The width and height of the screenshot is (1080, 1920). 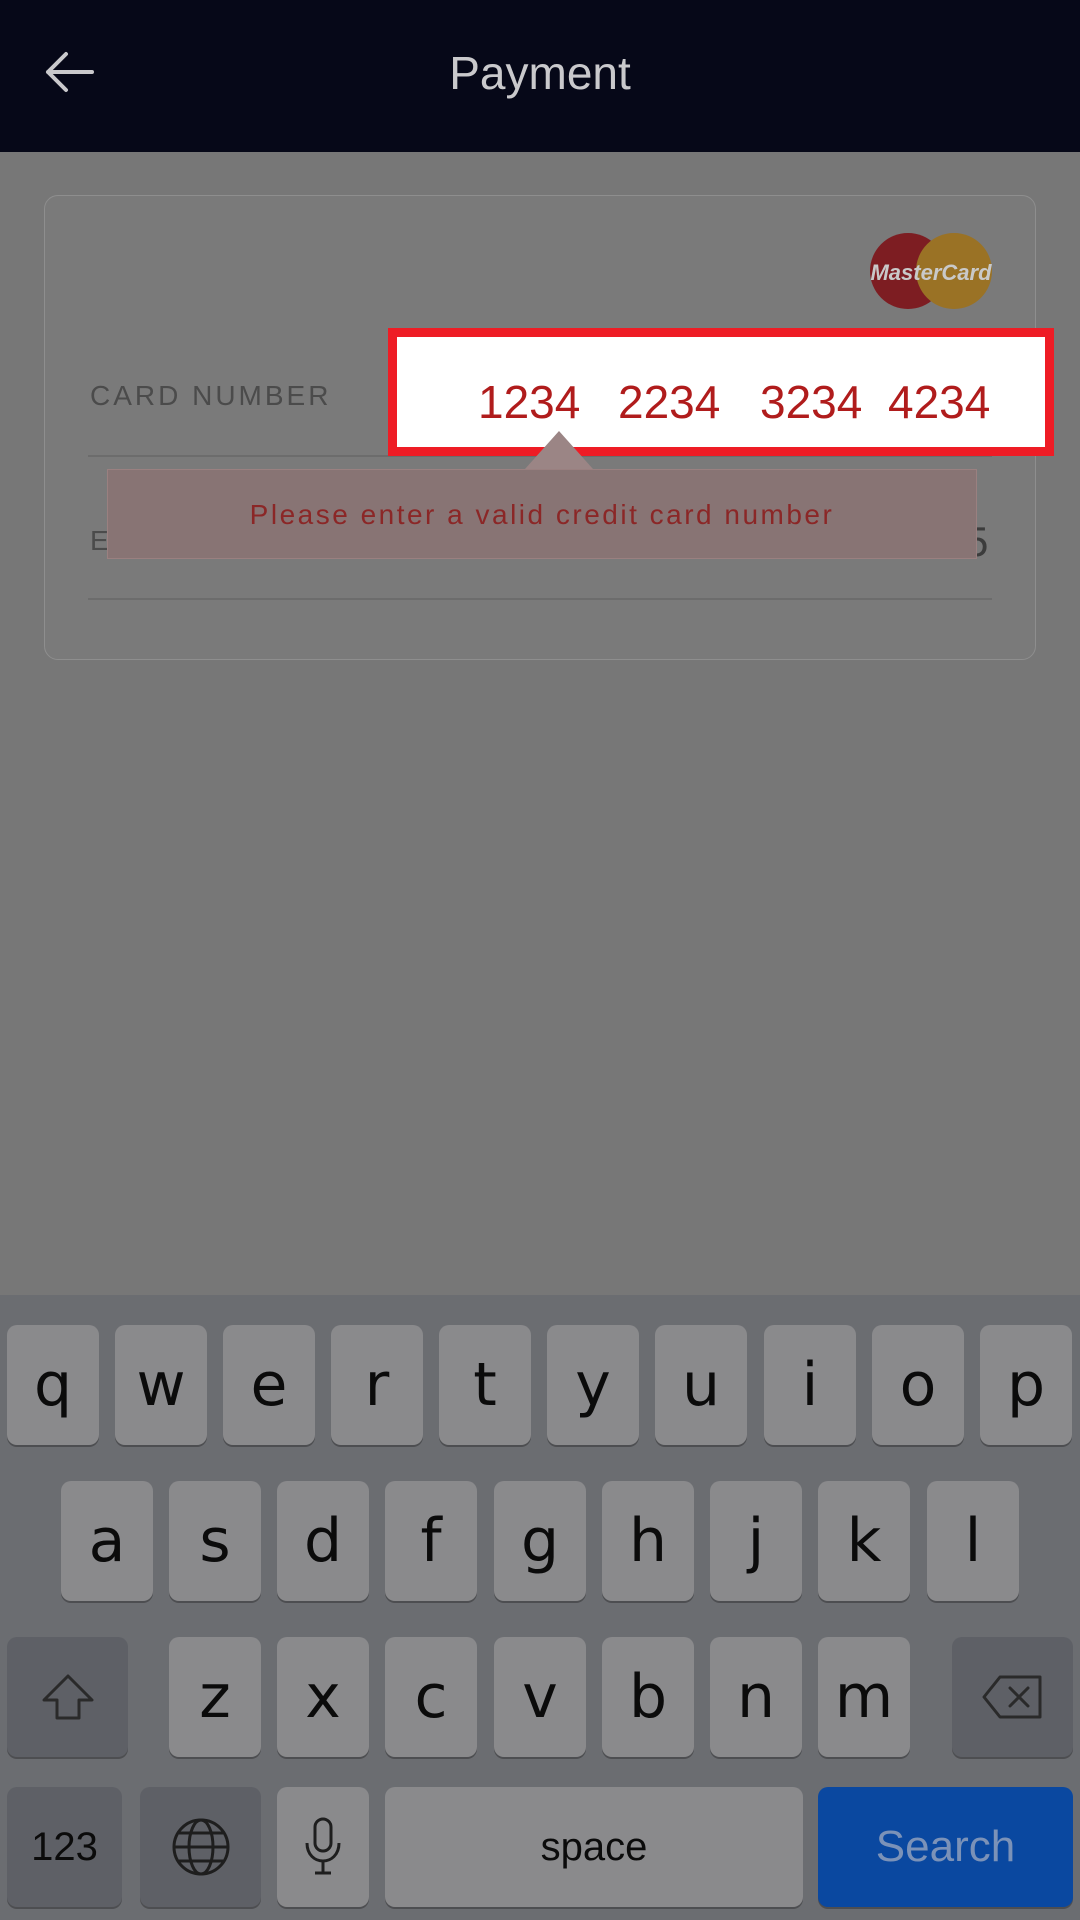 I want to click on key-f: f, so click(x=431, y=1541).